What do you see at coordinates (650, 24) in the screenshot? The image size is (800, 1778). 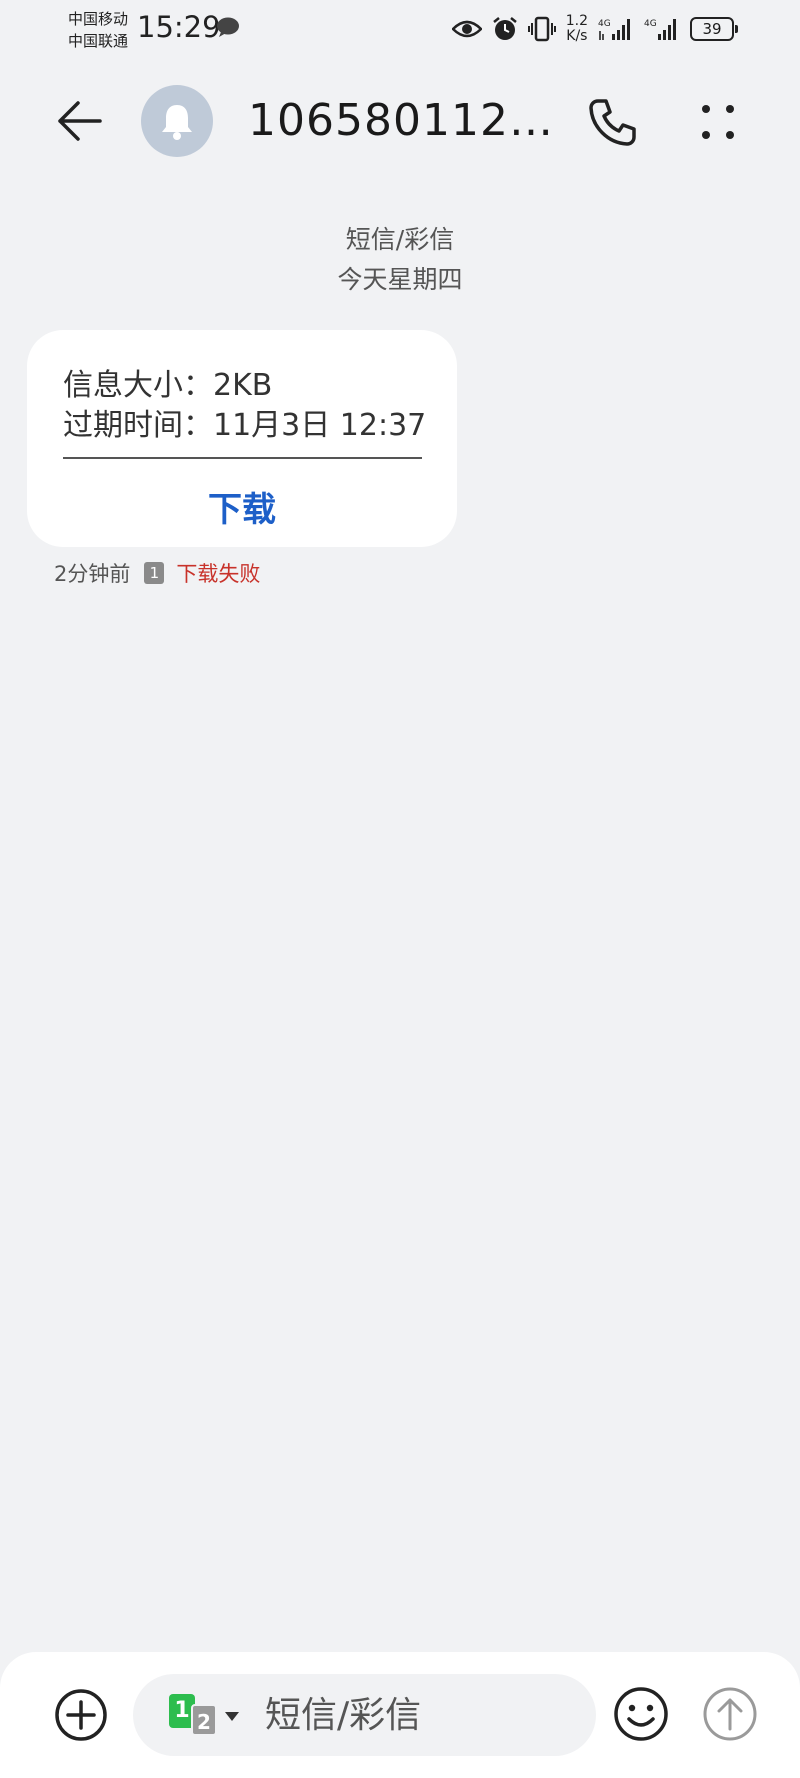 I see `signal-2-label: 4G` at bounding box center [650, 24].